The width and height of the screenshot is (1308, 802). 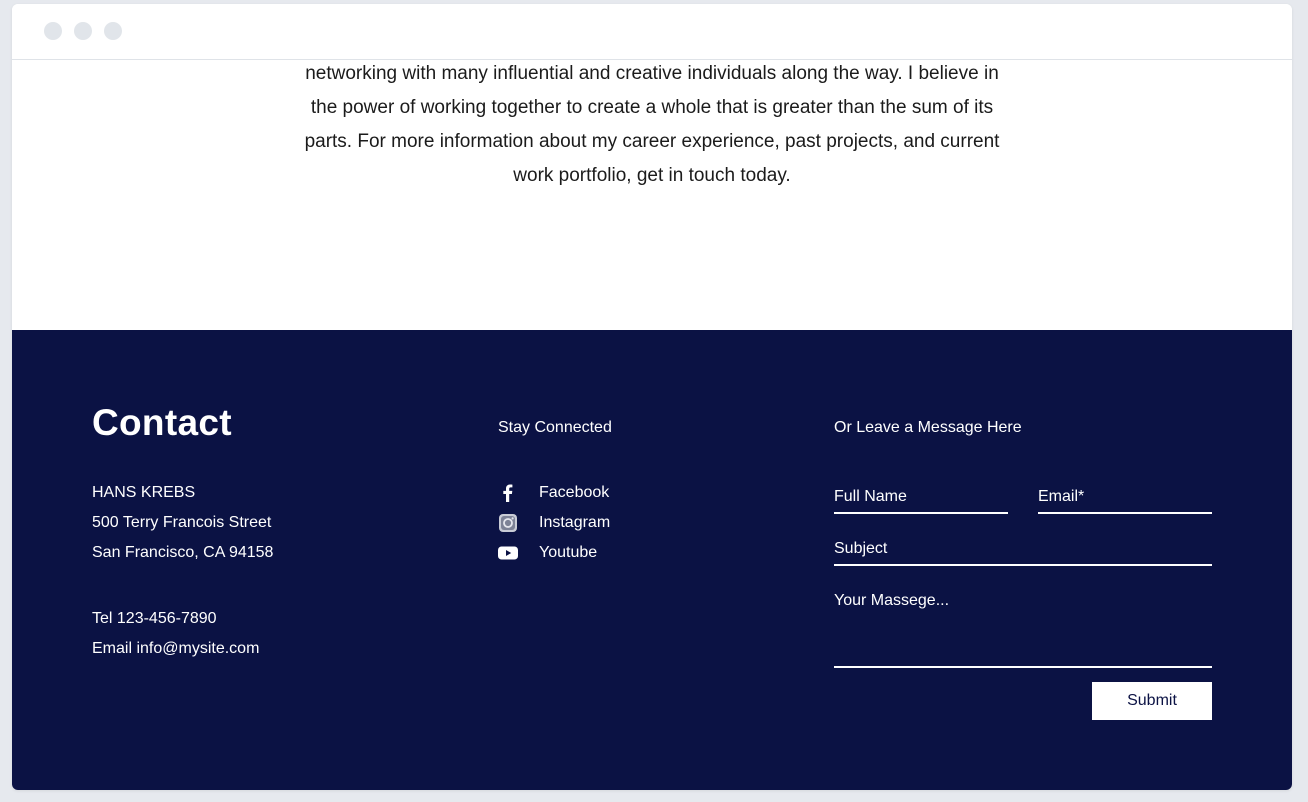 I want to click on window-titlebar, so click(x=652, y=32).